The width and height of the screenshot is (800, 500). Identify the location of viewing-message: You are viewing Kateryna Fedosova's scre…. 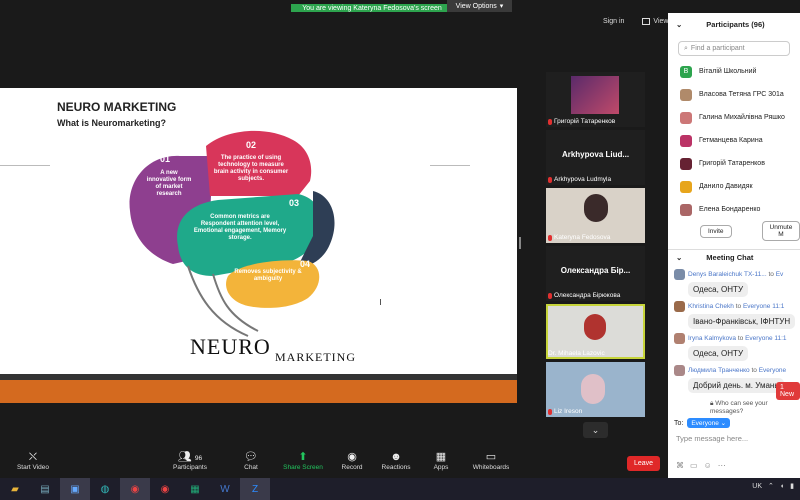
(369, 8).